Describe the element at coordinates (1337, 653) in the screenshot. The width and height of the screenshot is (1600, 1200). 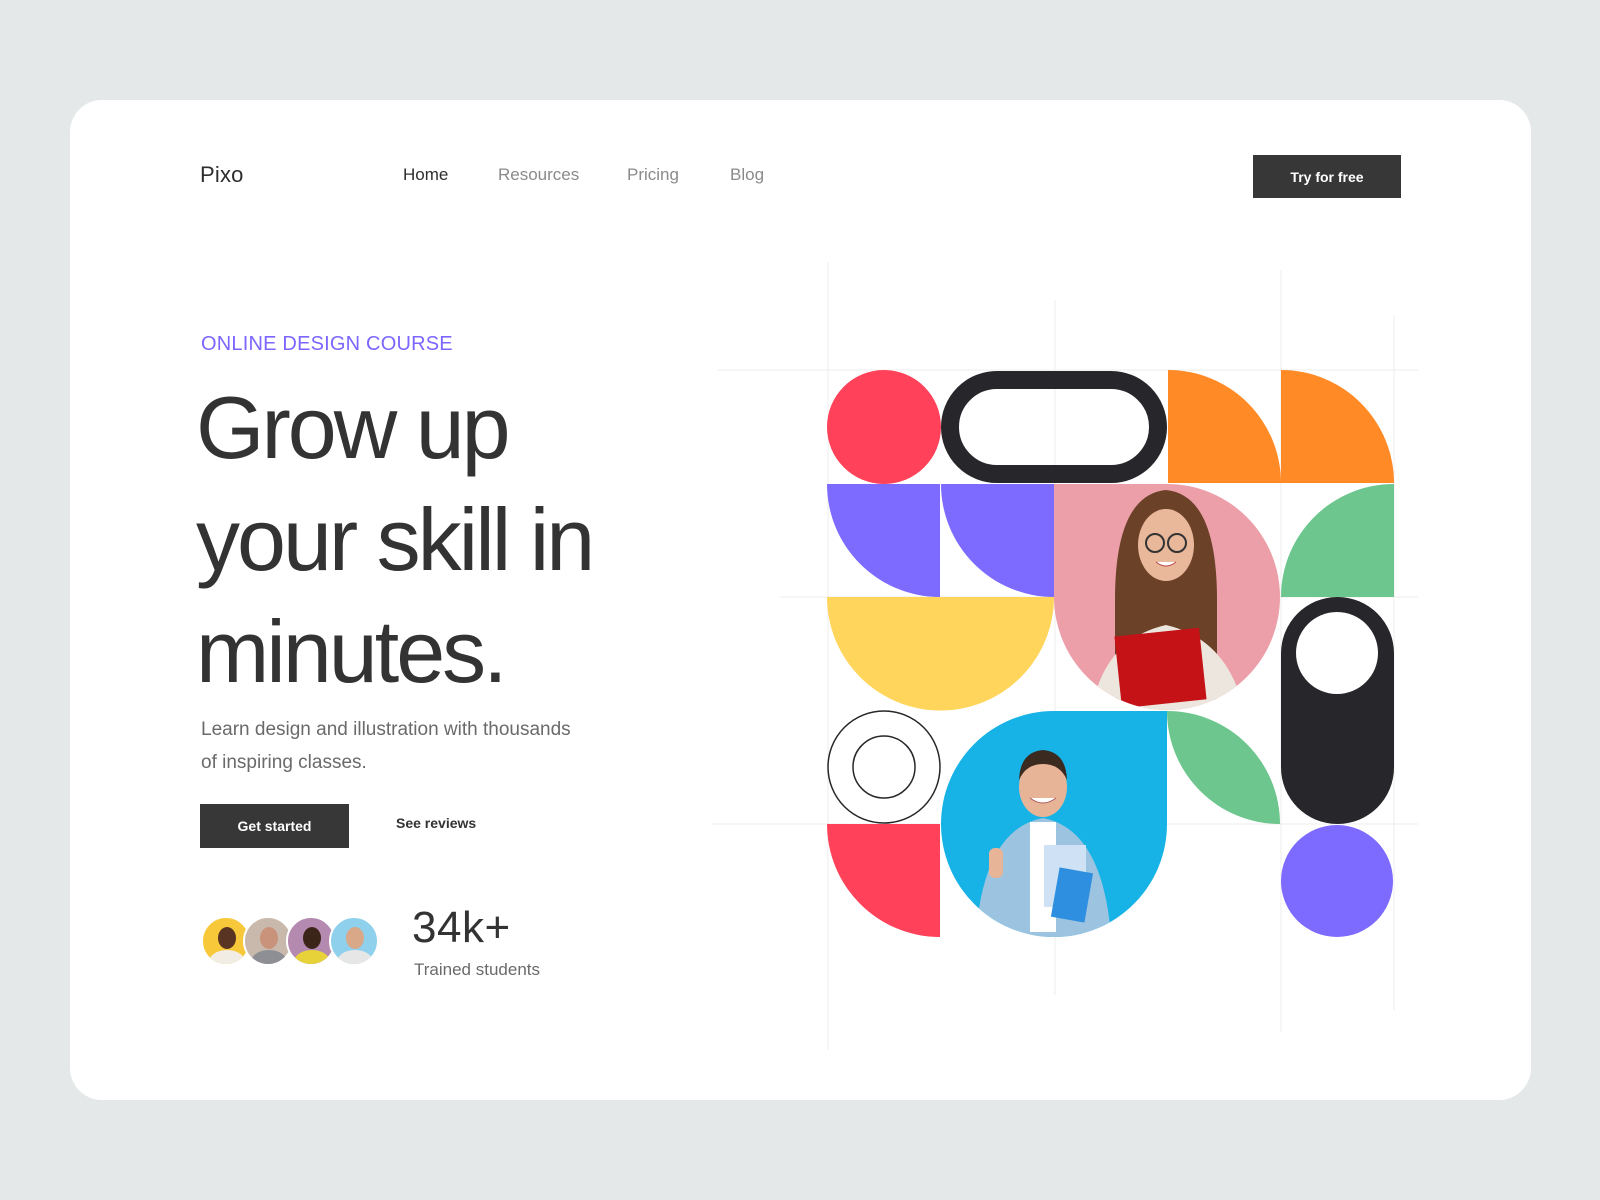
I see `capsule-hole` at that location.